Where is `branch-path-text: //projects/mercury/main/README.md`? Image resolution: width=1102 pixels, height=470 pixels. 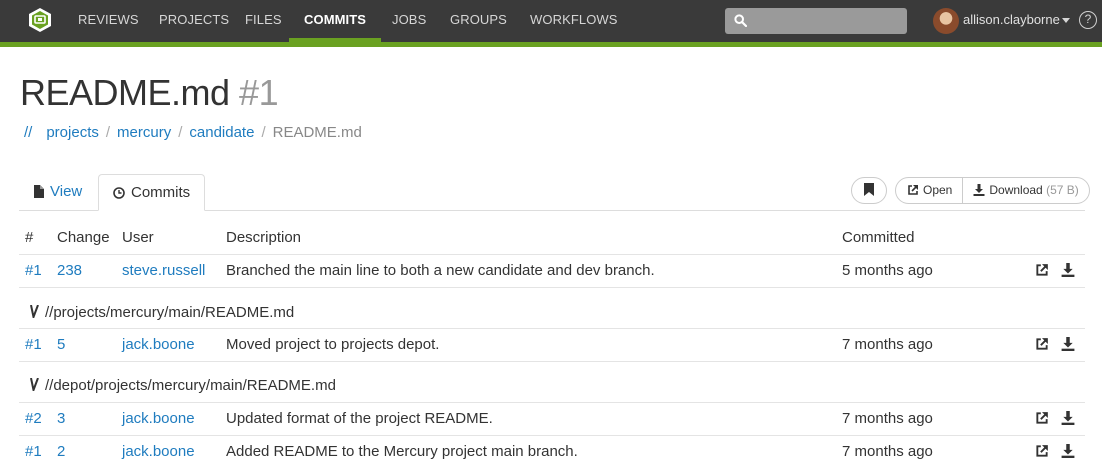
branch-path-text: //projects/mercury/main/README.md is located at coordinates (170, 312).